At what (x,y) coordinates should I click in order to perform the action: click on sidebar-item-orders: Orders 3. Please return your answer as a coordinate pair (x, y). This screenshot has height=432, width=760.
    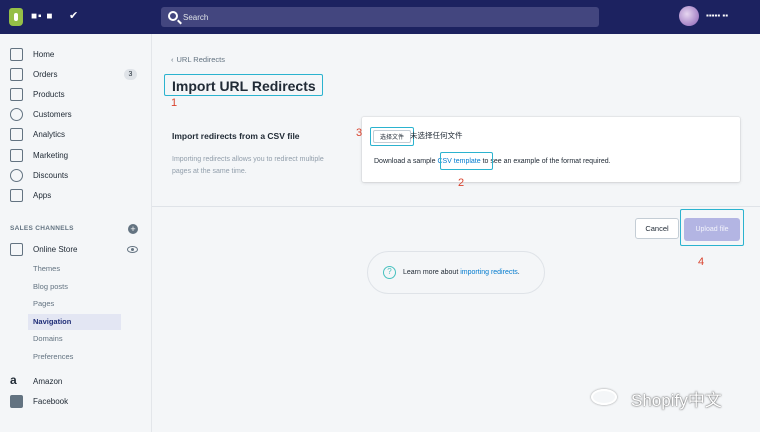
    Looking at the image, I should click on (76, 75).